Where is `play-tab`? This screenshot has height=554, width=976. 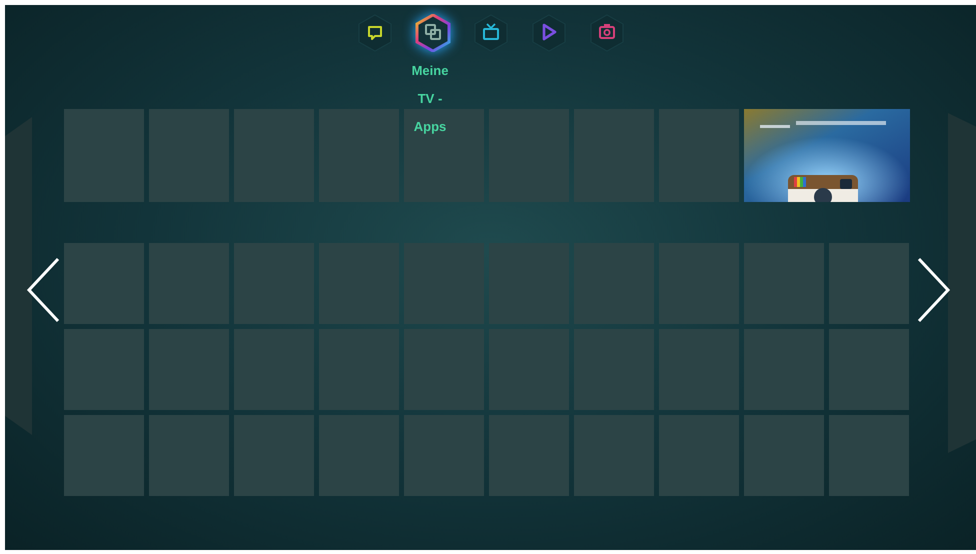
play-tab is located at coordinates (548, 33).